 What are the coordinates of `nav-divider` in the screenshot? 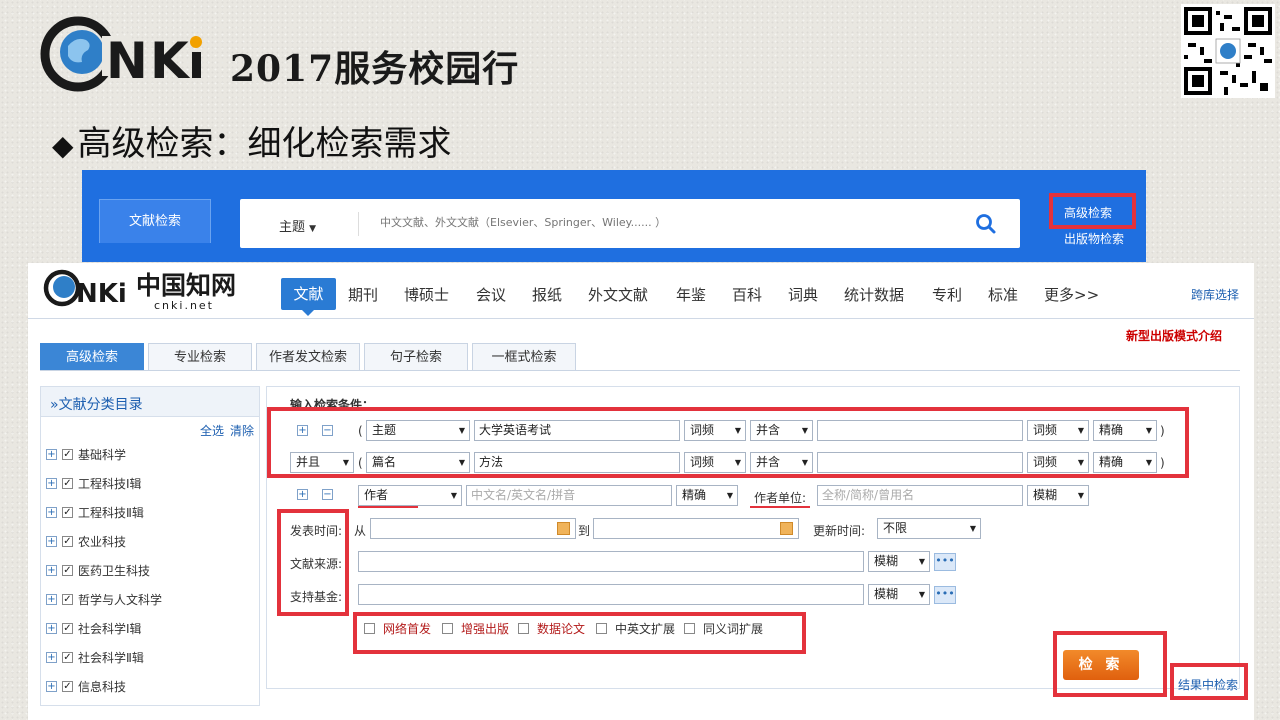 It's located at (641, 318).